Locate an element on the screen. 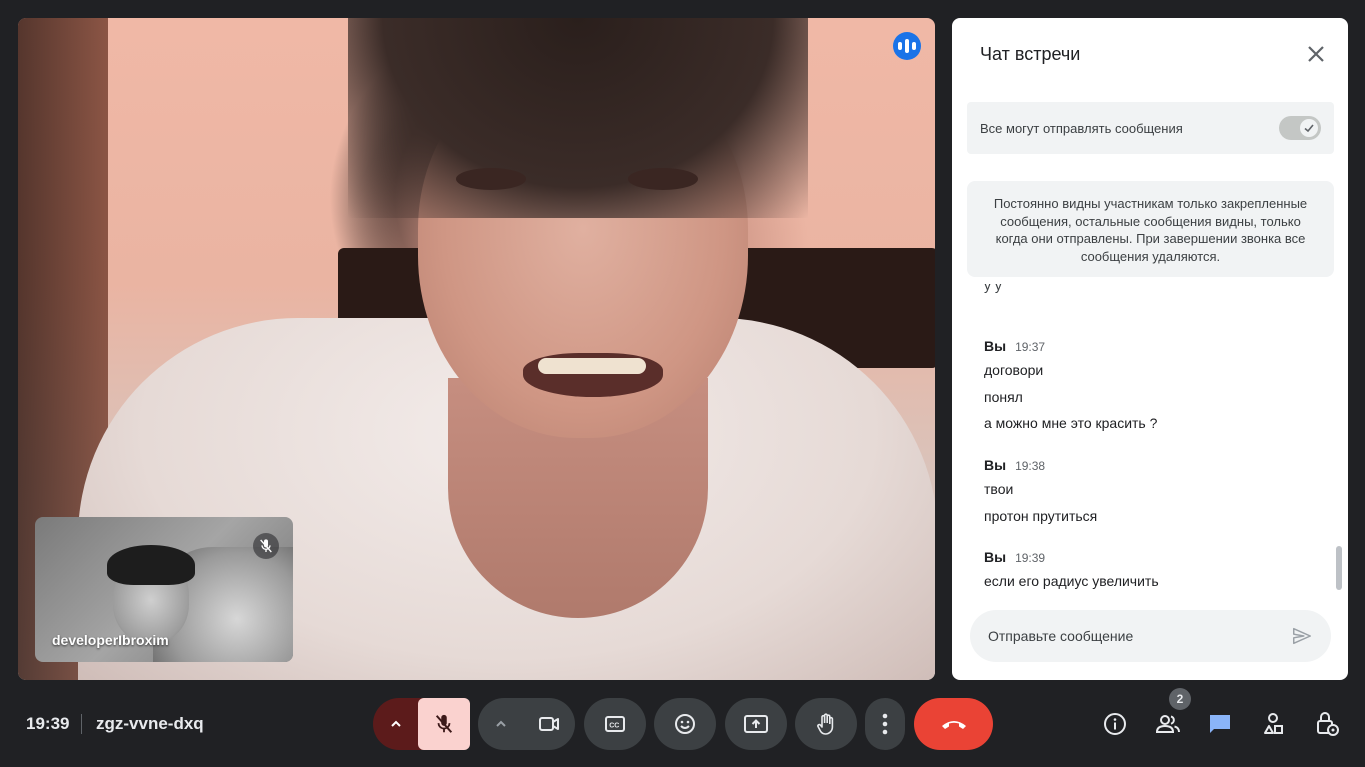 The height and width of the screenshot is (767, 1365). self-view-tile: developerIbroxim is located at coordinates (164, 589).